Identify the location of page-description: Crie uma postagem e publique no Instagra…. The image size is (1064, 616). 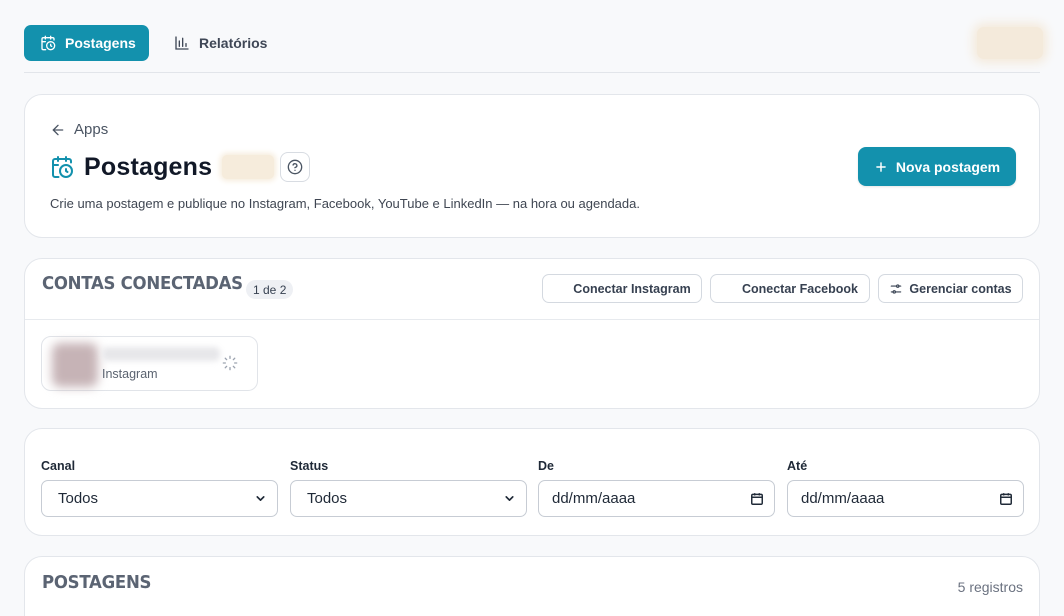
(345, 203).